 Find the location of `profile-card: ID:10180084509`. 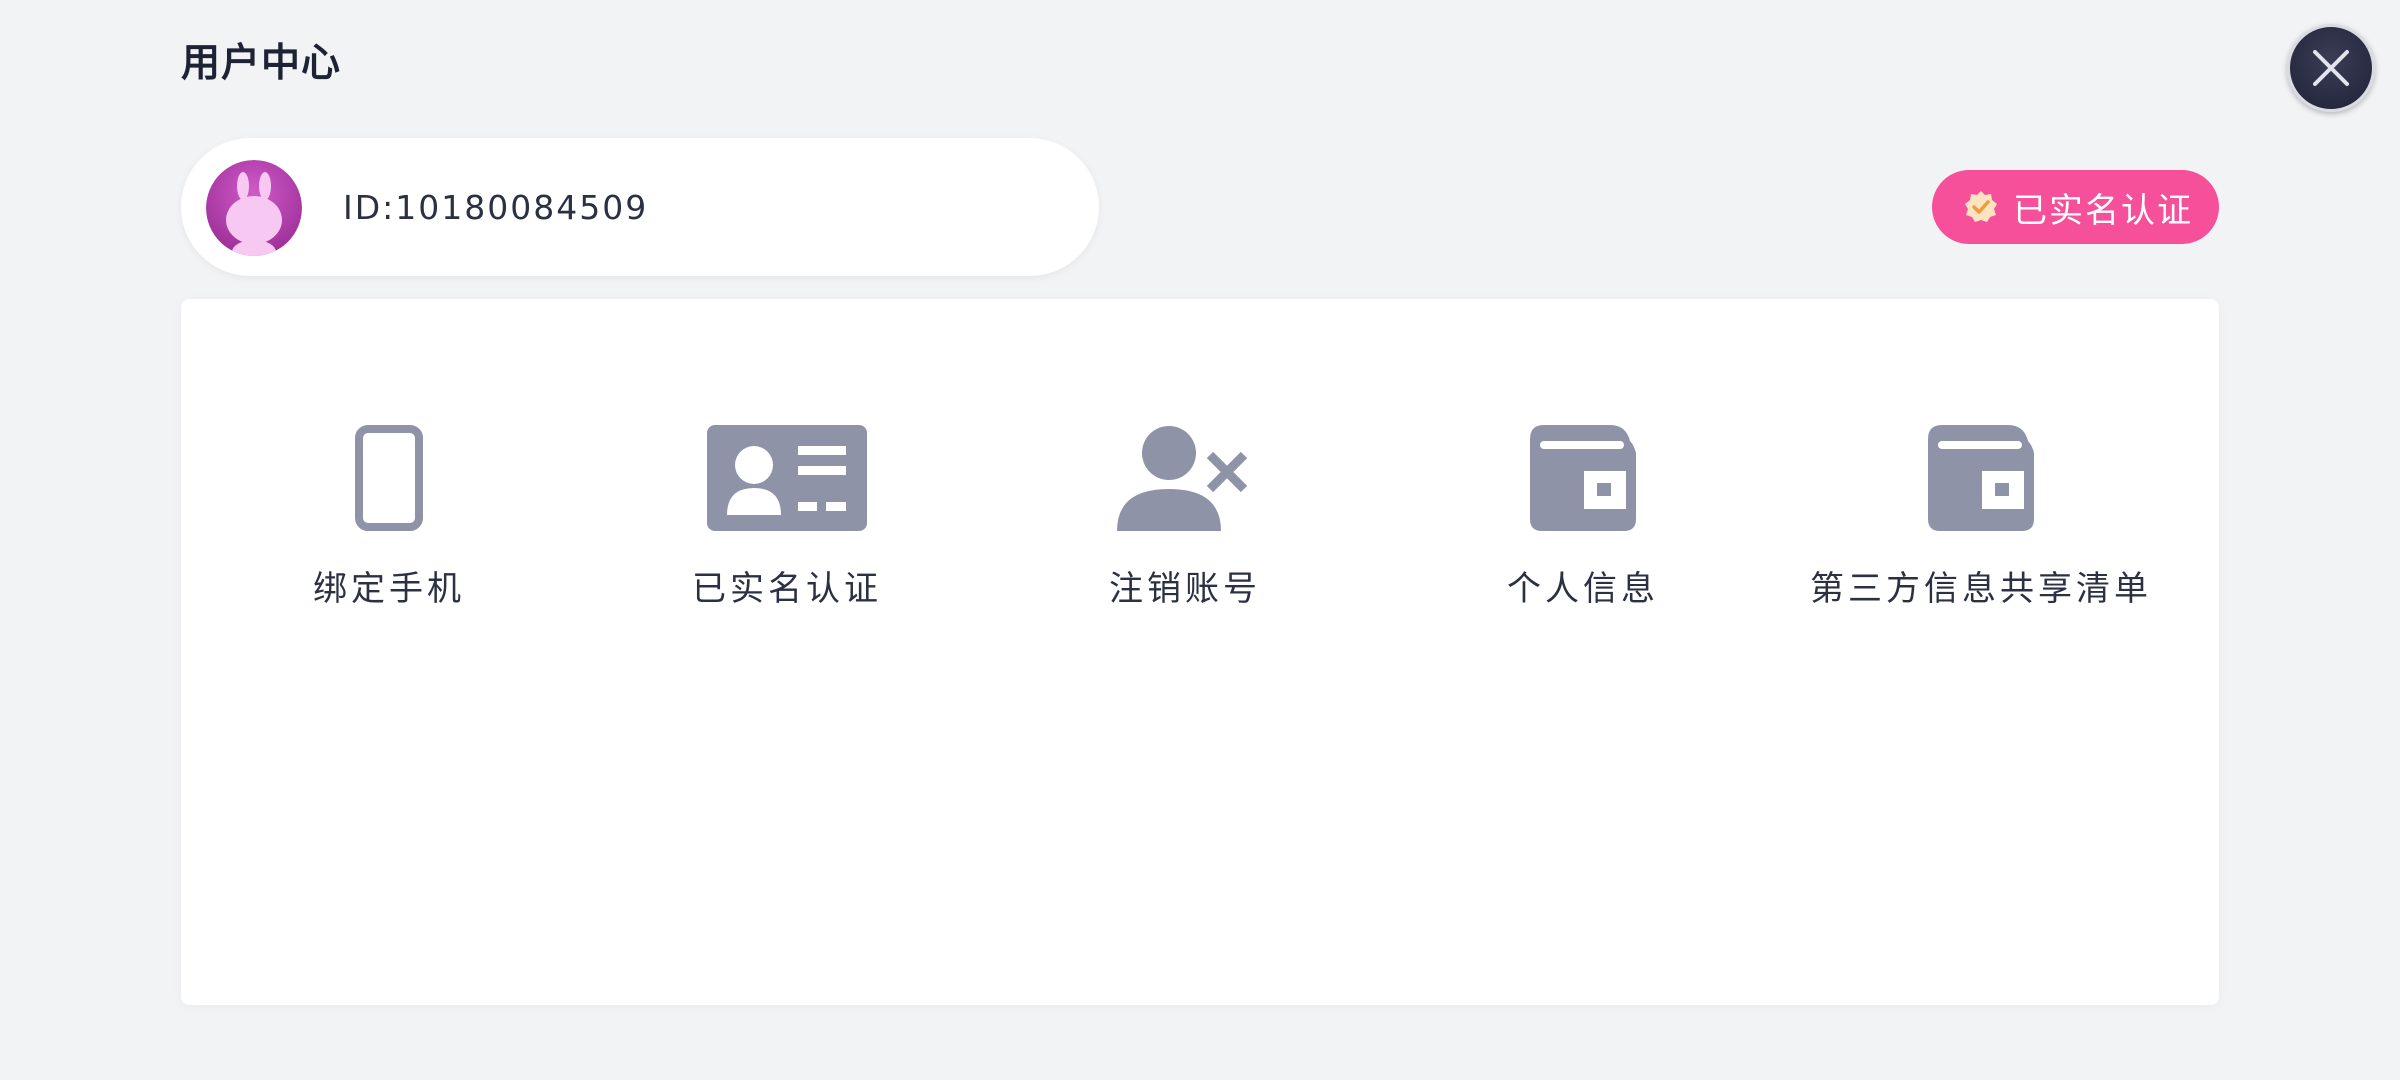

profile-card: ID:10180084509 is located at coordinates (640, 207).